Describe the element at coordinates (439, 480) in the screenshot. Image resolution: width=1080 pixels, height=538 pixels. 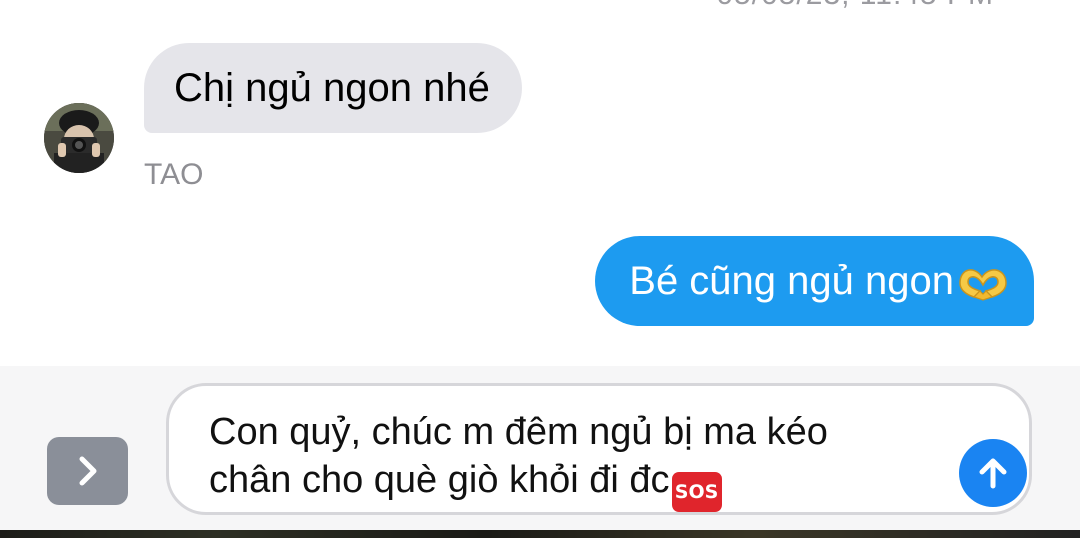
I see `message-input-line-2-text: chân cho què giò khỏi đi đc` at that location.